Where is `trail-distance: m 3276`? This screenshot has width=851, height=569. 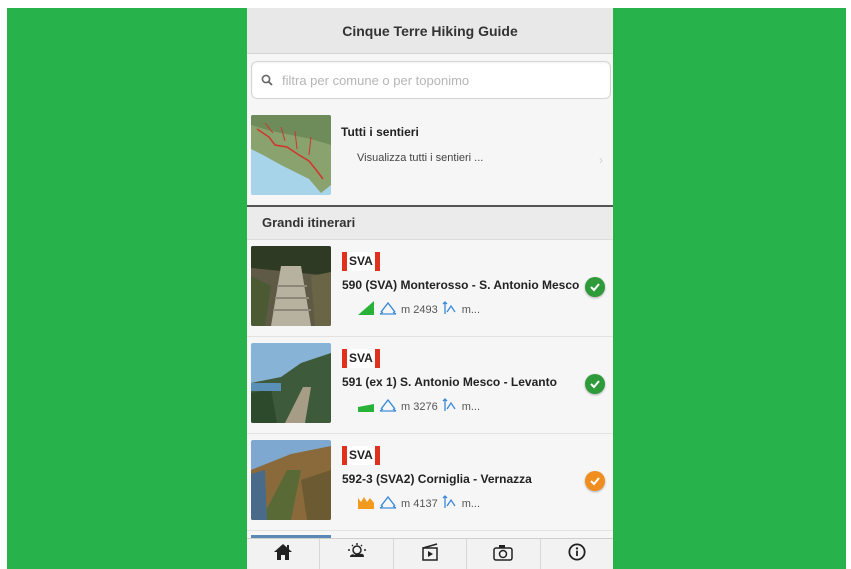
trail-distance: m 3276 is located at coordinates (419, 407).